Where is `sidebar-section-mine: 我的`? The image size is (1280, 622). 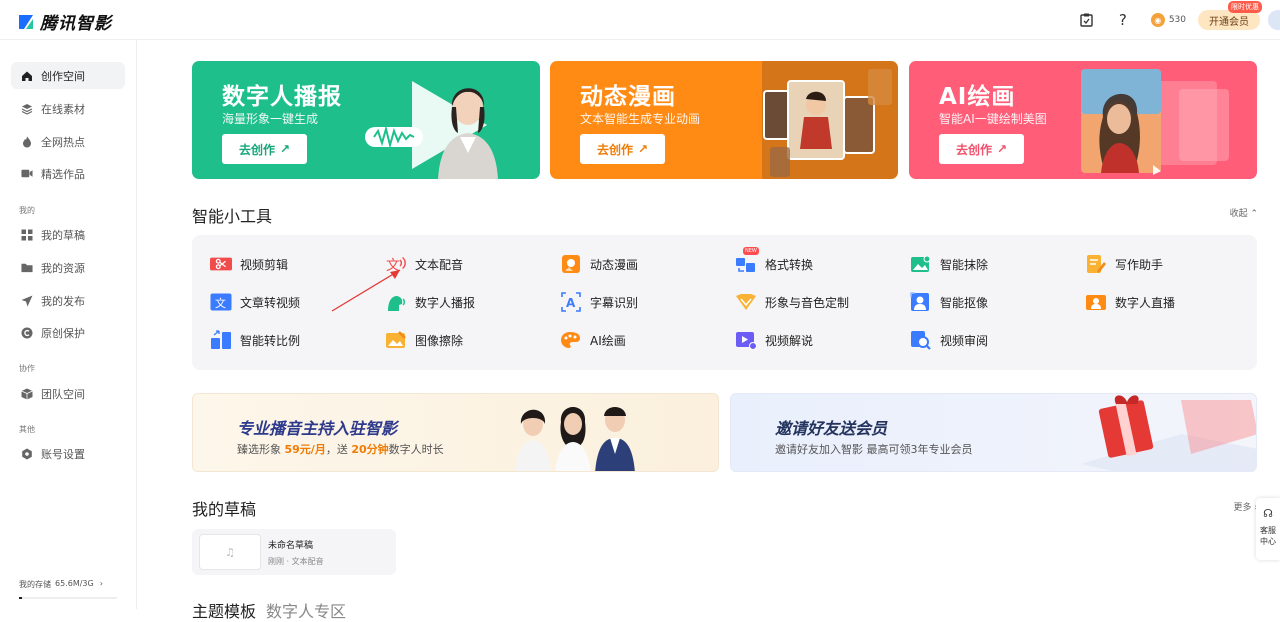
sidebar-section-mine: 我的 is located at coordinates (27, 210).